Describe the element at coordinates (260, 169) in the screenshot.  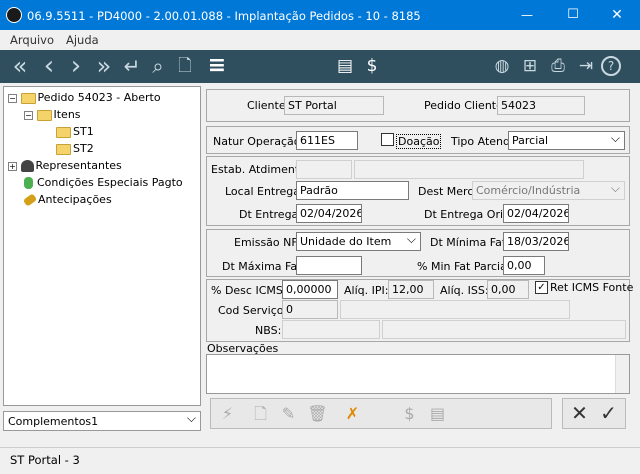
I see `estab-atendimento-label: Estab. Atdimento:` at that location.